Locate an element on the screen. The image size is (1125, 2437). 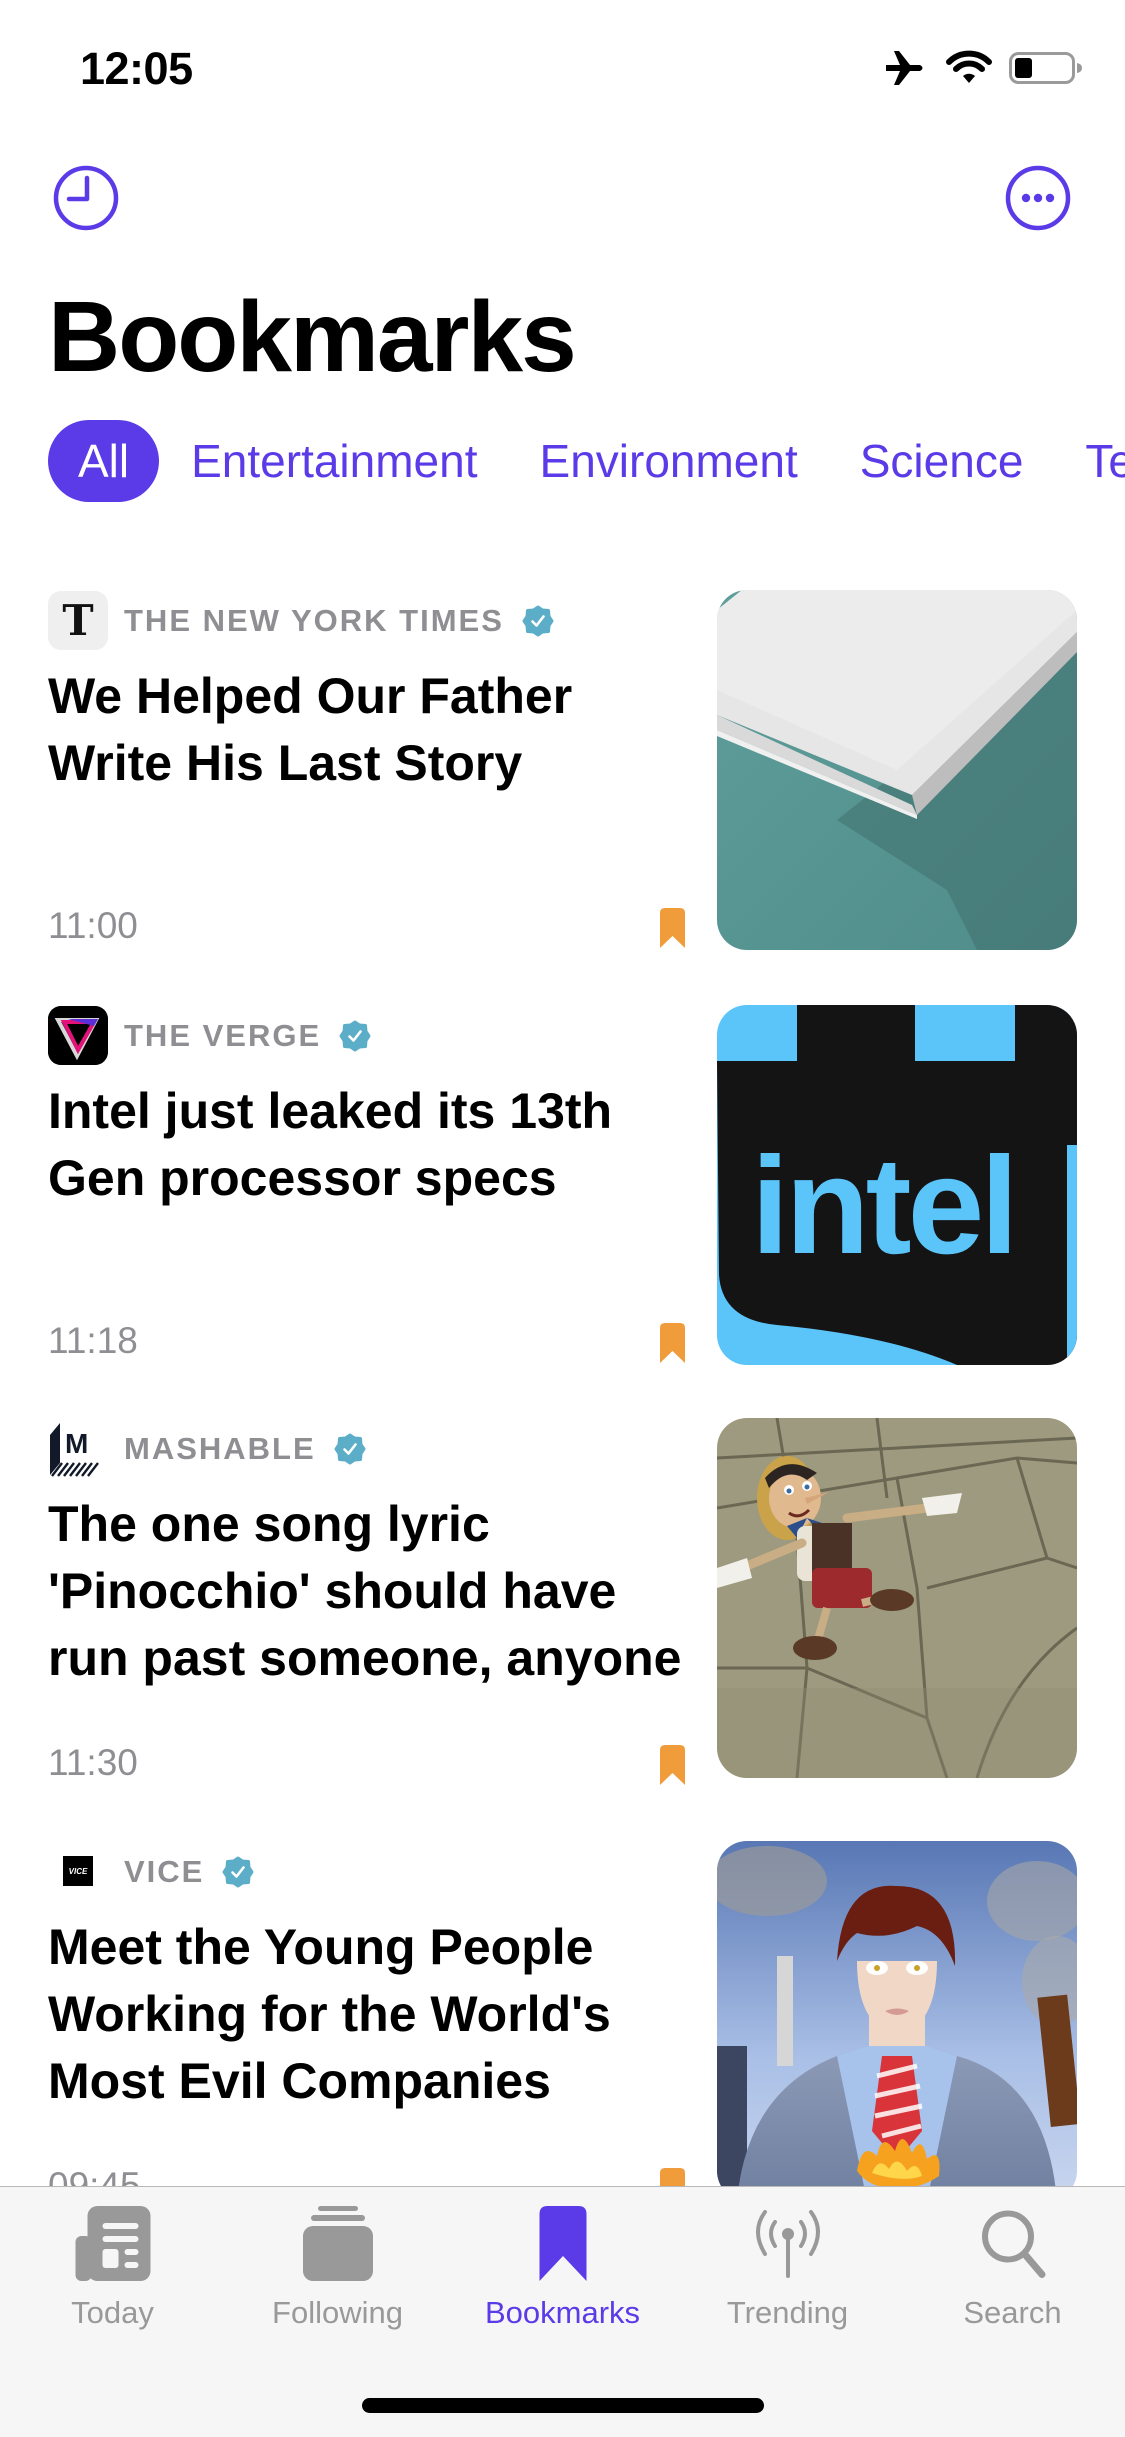
pinocchio-still is located at coordinates (897, 1598).